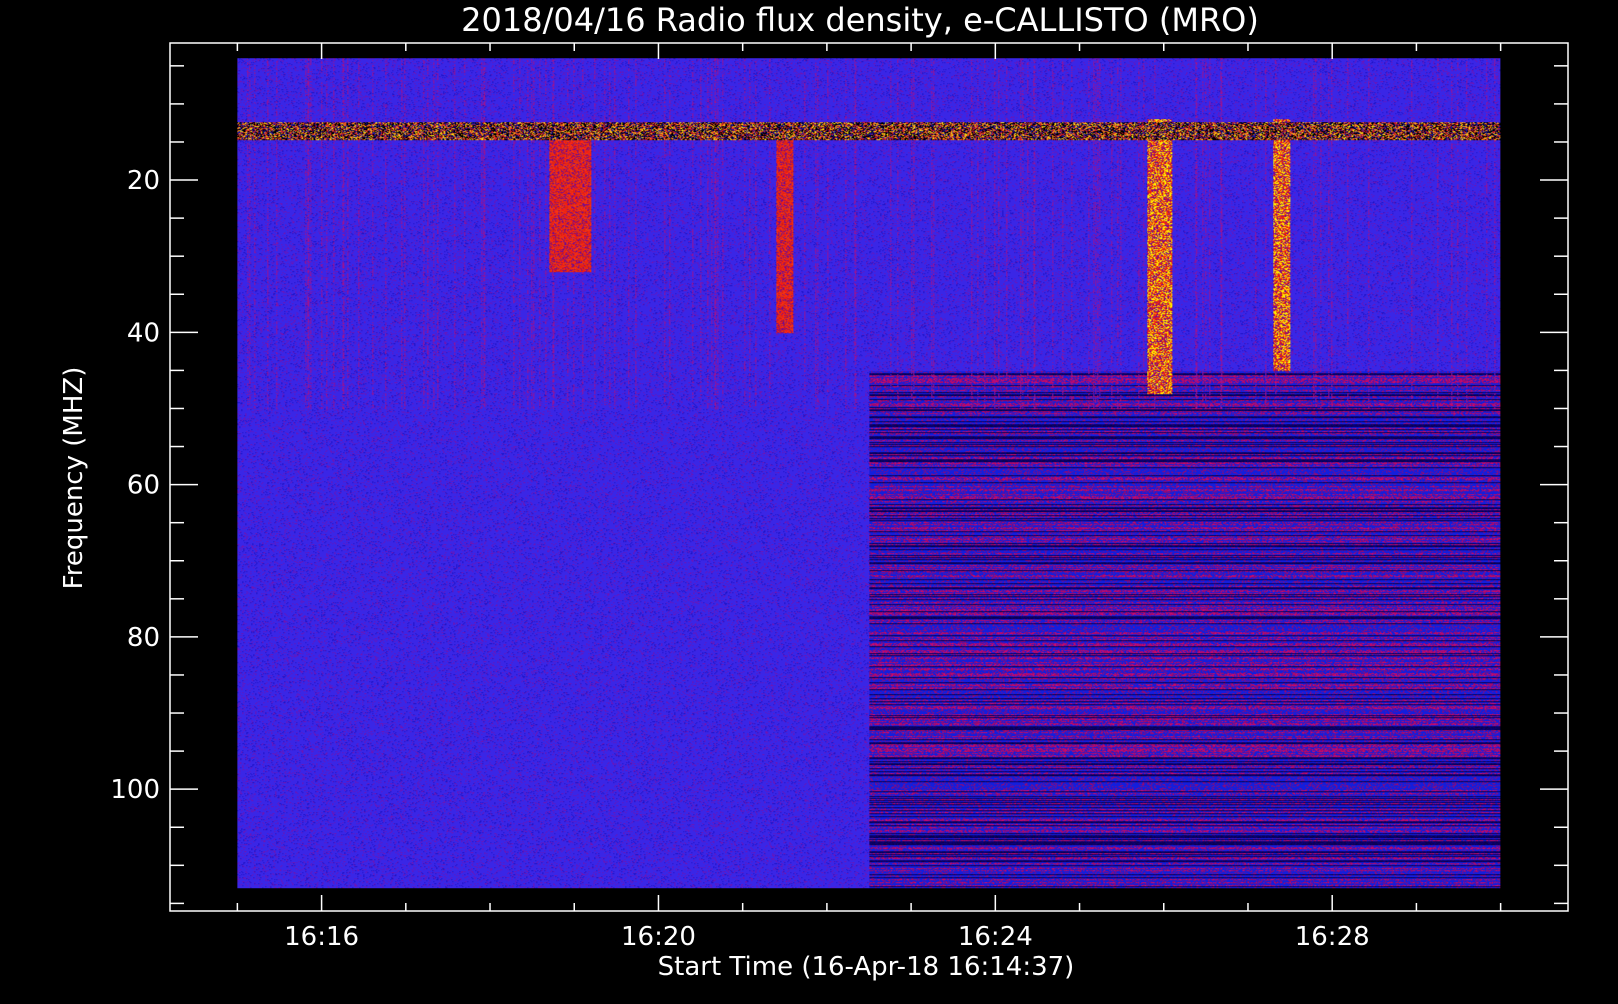 This screenshot has width=1618, height=1004. Describe the element at coordinates (321, 937) in the screenshot. I see `x-tick-label: 16:16` at that location.